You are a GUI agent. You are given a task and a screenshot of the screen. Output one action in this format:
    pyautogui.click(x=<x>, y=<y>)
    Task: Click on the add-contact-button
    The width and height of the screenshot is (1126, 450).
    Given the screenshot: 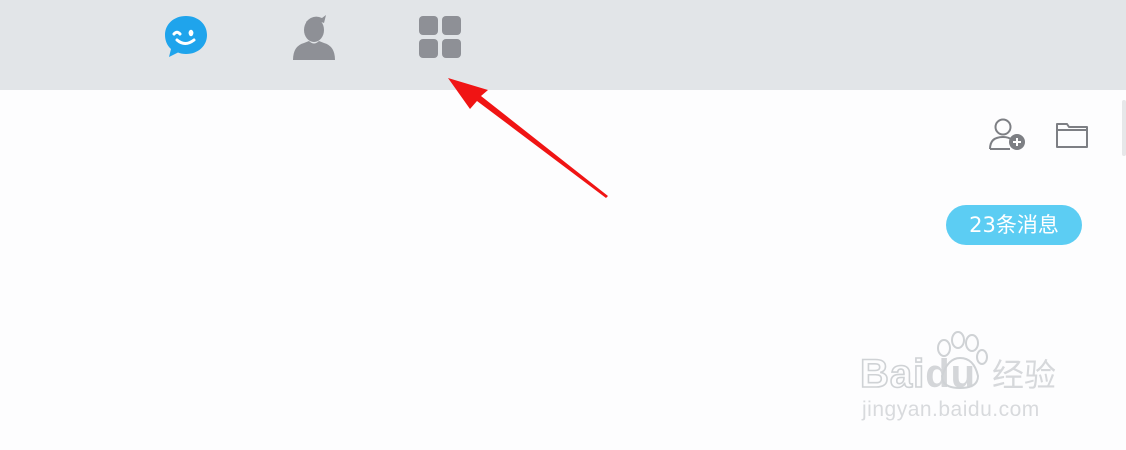 What is the action you would take?
    pyautogui.click(x=1008, y=136)
    